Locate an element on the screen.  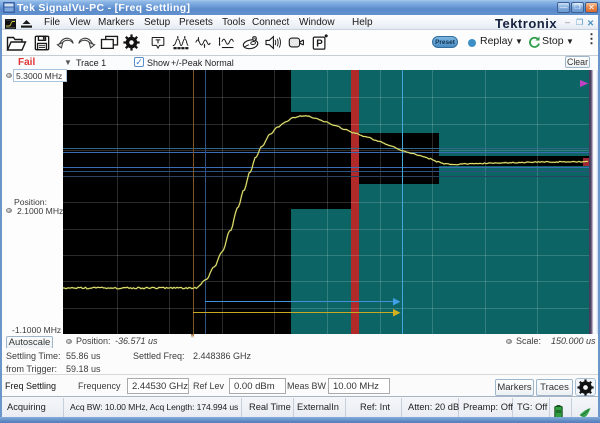
svg-text: N is located at coordinates (254, 38).